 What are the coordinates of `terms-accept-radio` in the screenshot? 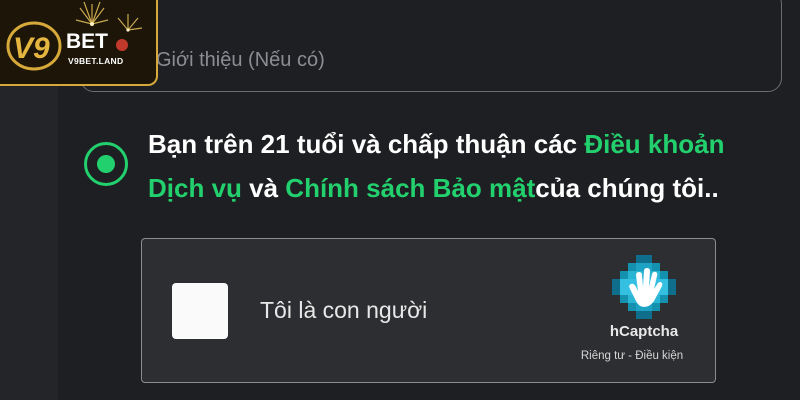 It's located at (106, 164).